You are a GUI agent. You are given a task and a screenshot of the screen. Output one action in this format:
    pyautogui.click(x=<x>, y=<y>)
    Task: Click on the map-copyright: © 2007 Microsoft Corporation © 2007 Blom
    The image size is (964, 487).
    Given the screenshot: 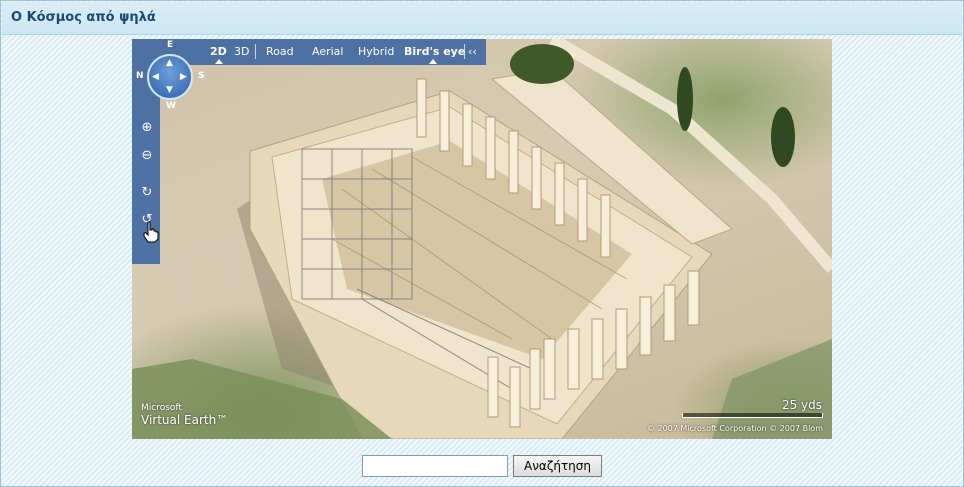 What is the action you would take?
    pyautogui.click(x=734, y=428)
    